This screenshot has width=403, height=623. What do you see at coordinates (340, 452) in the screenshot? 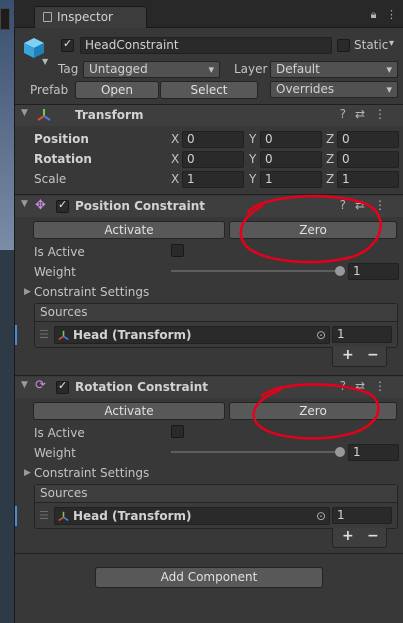
I see `rotation-weight-slider-thumb` at bounding box center [340, 452].